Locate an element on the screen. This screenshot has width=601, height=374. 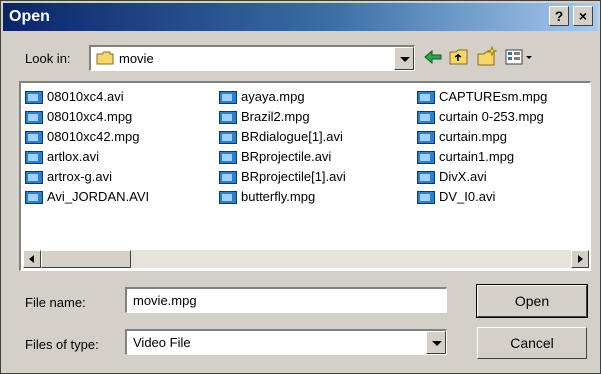
filename-value: movie.mpg is located at coordinates (165, 300).